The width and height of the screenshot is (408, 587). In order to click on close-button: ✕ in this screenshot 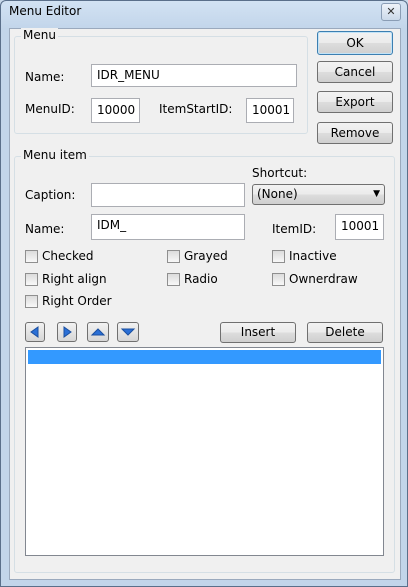, I will do `click(391, 12)`.